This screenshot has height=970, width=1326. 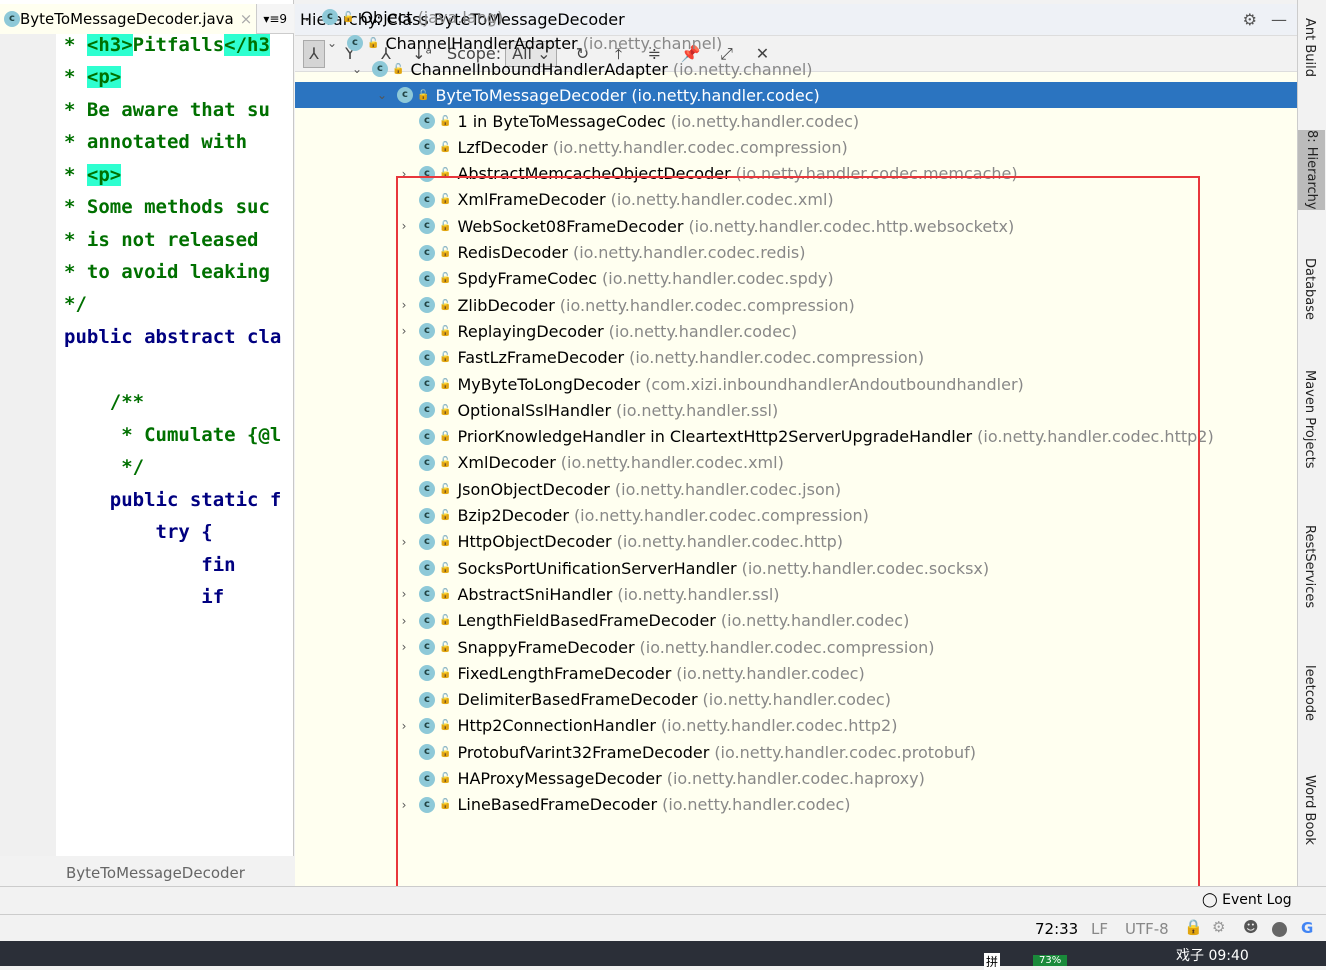 What do you see at coordinates (1099, 929) in the screenshot?
I see `line-separator: LF` at bounding box center [1099, 929].